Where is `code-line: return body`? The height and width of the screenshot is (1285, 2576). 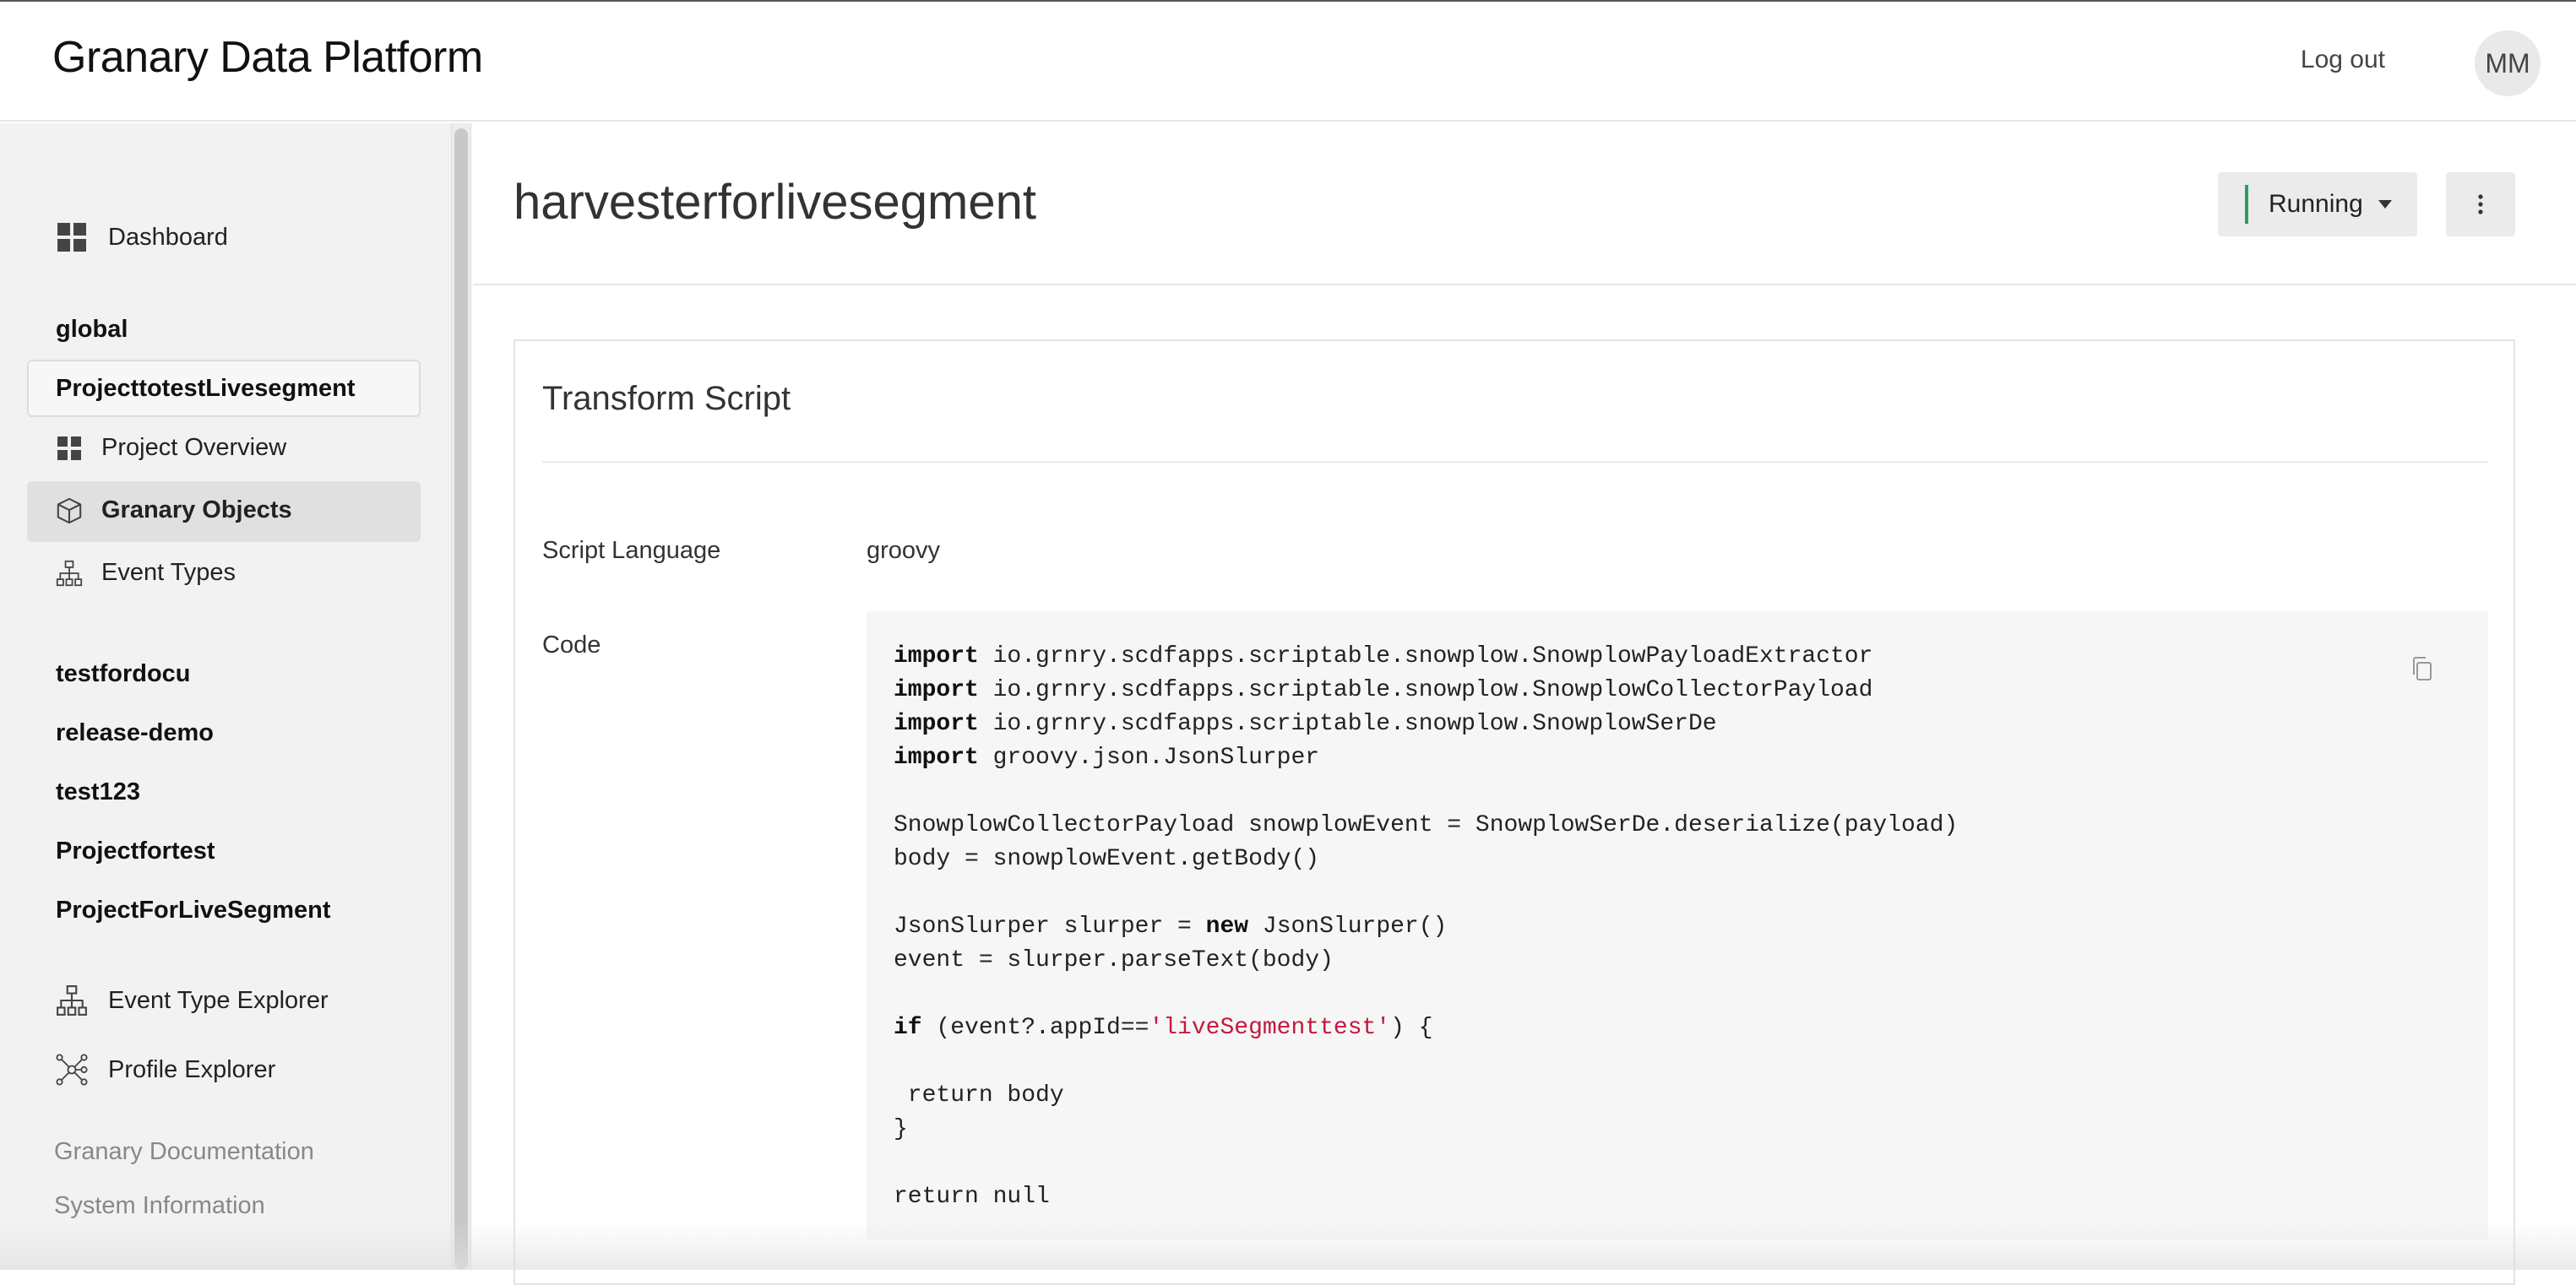 code-line: return body is located at coordinates (979, 1095).